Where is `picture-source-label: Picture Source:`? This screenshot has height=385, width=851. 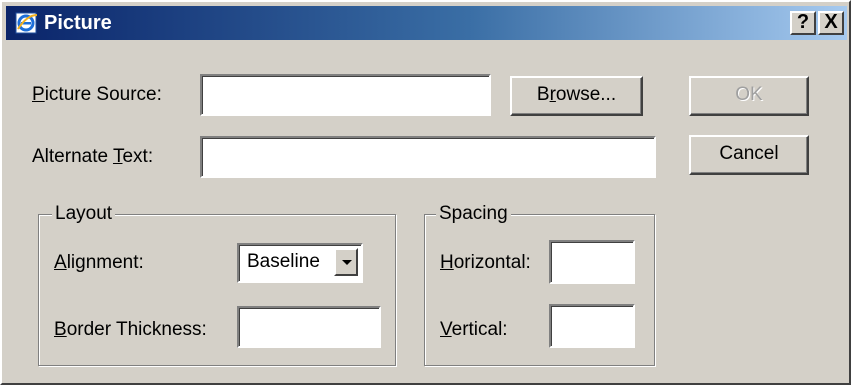 picture-source-label: Picture Source: is located at coordinates (97, 95).